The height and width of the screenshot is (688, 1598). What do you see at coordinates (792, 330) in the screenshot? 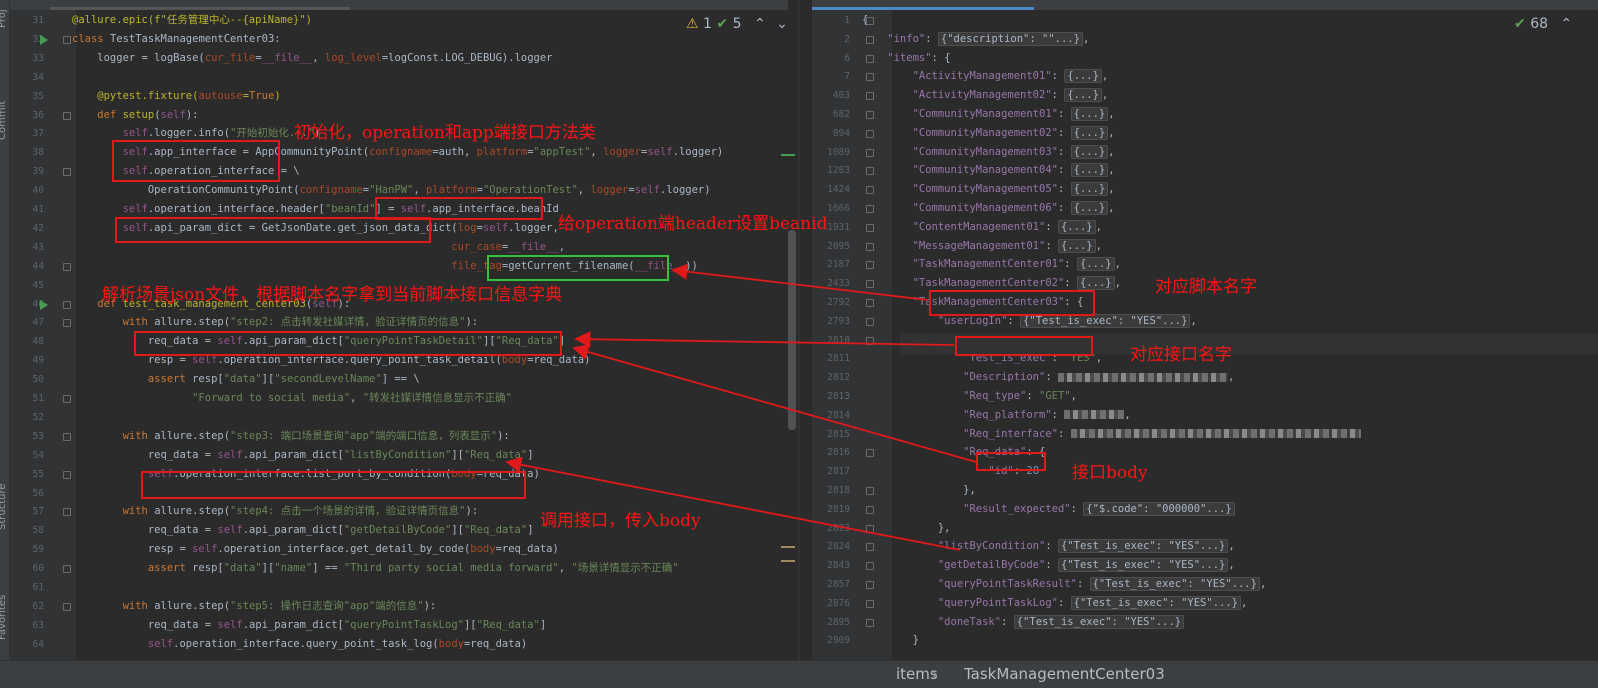
I see `left-scrollbar` at bounding box center [792, 330].